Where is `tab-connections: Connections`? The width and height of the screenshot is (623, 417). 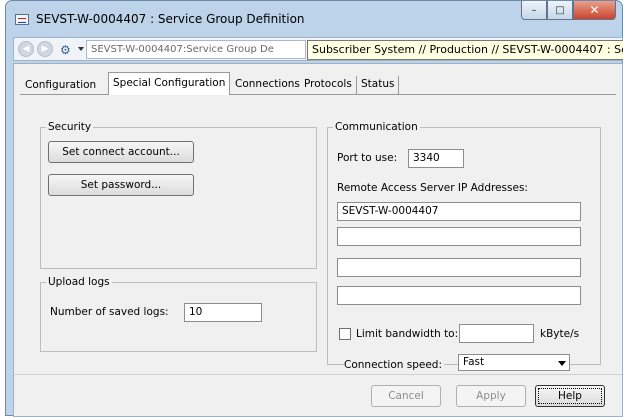 tab-connections: Connections is located at coordinates (268, 85).